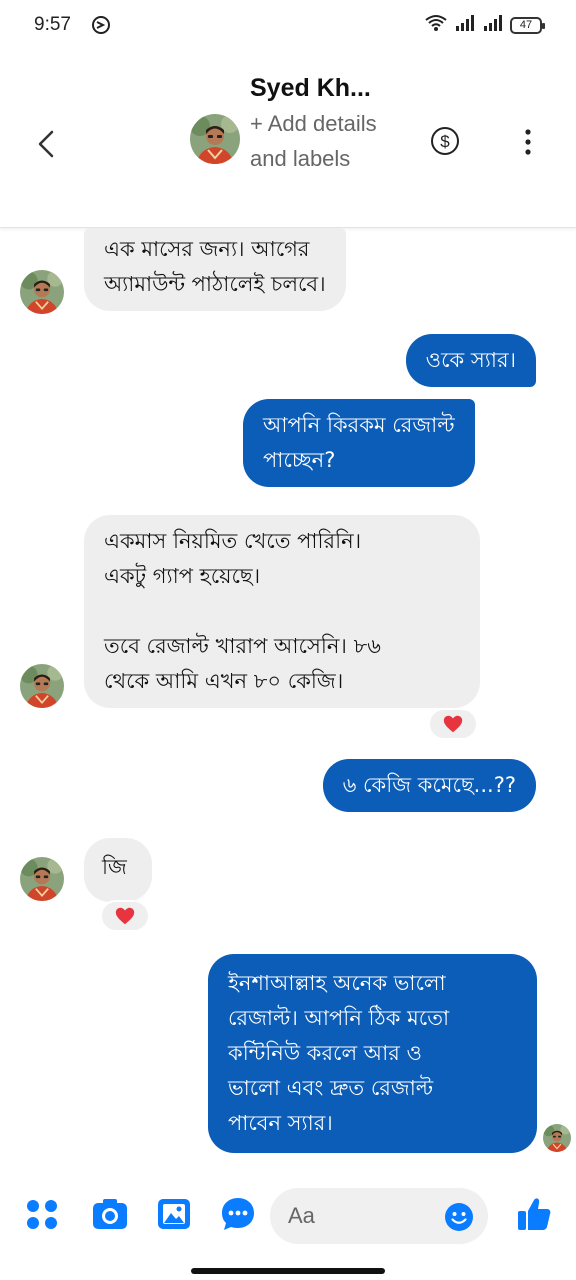 This screenshot has width=576, height=1280. I want to click on message-bubble-outgoing: আপনি কিরকম রেজাল্ট পাচ্ছেন?, so click(359, 443).